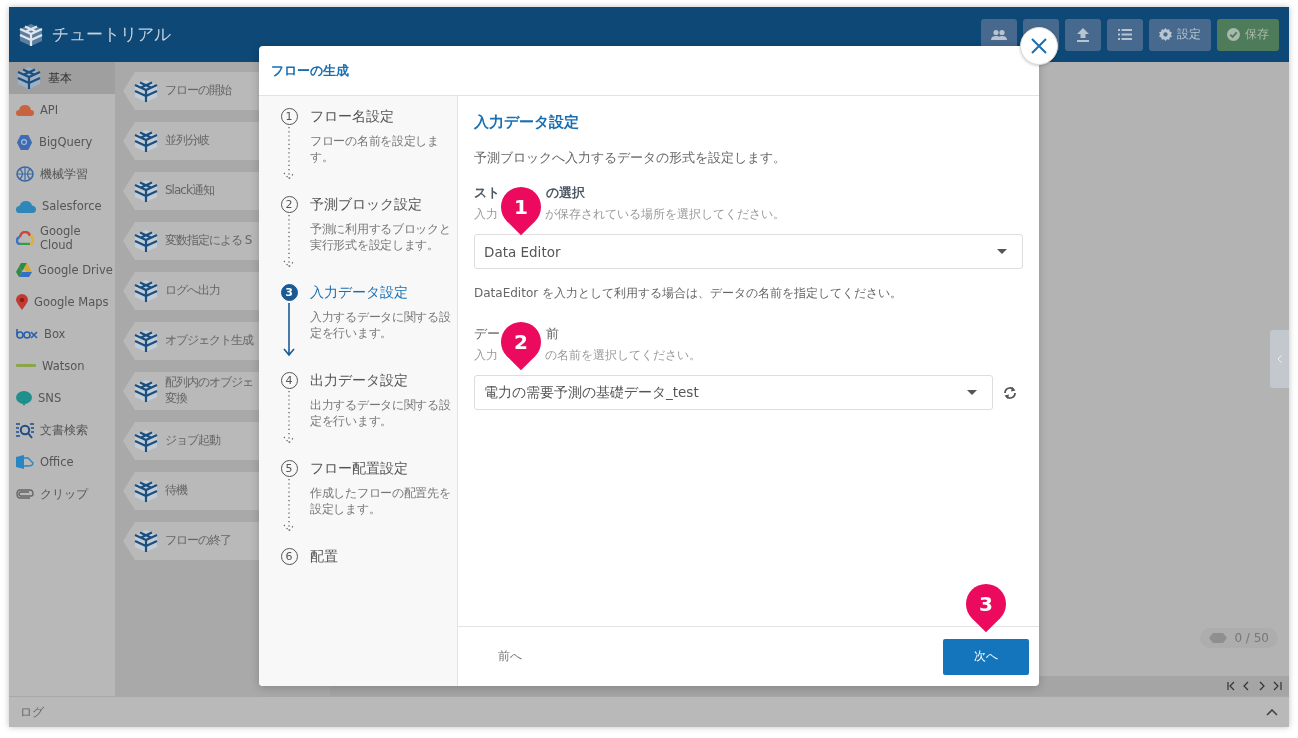  Describe the element at coordinates (359, 380) in the screenshot. I see `step-title: 出力データ設定` at that location.